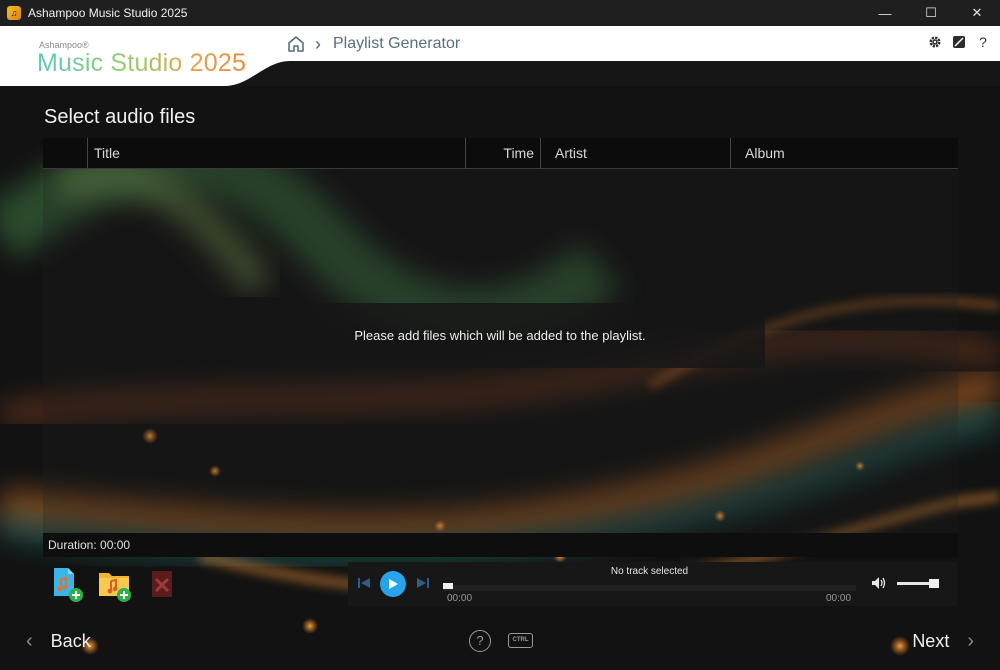 This screenshot has height=670, width=1000. What do you see at coordinates (652, 584) in the screenshot?
I see `audio-player: No track selected 00:00 00:00` at bounding box center [652, 584].